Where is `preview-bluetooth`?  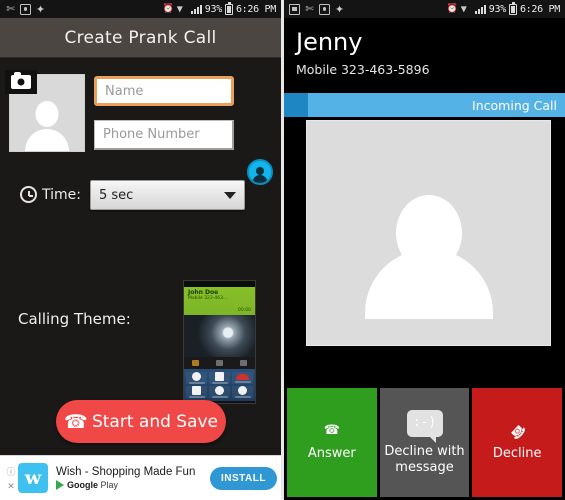
preview-bluetooth is located at coordinates (242, 392).